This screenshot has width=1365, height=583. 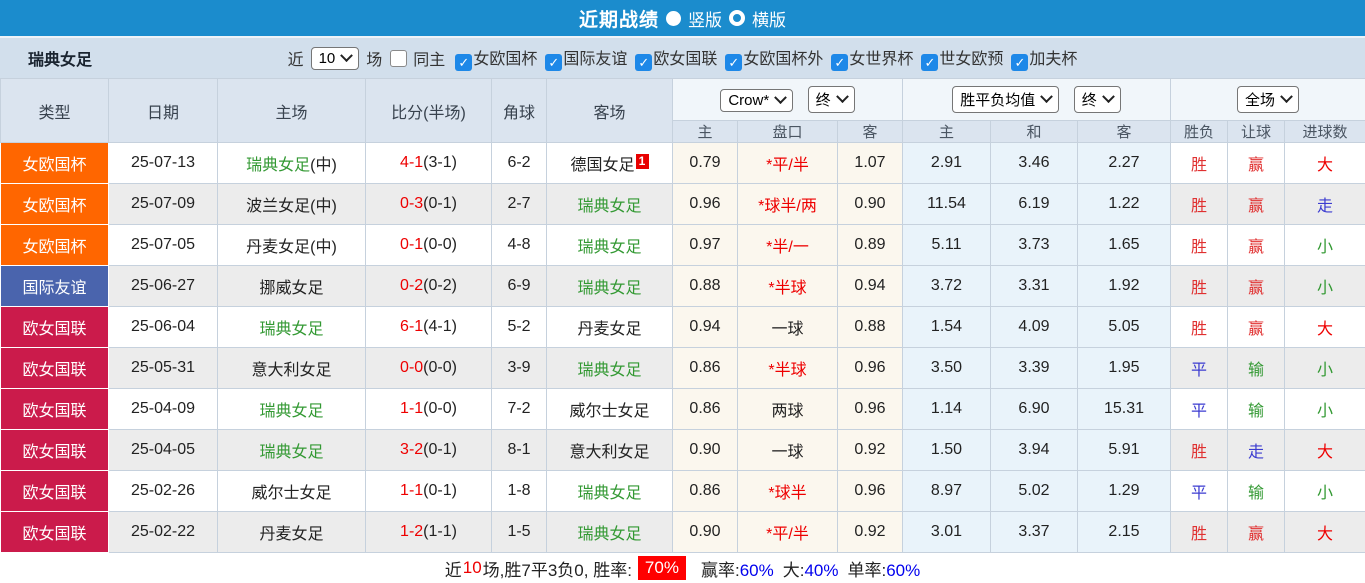 What do you see at coordinates (769, 18) in the screenshot?
I see `horizontal-layout-label: 横版` at bounding box center [769, 18].